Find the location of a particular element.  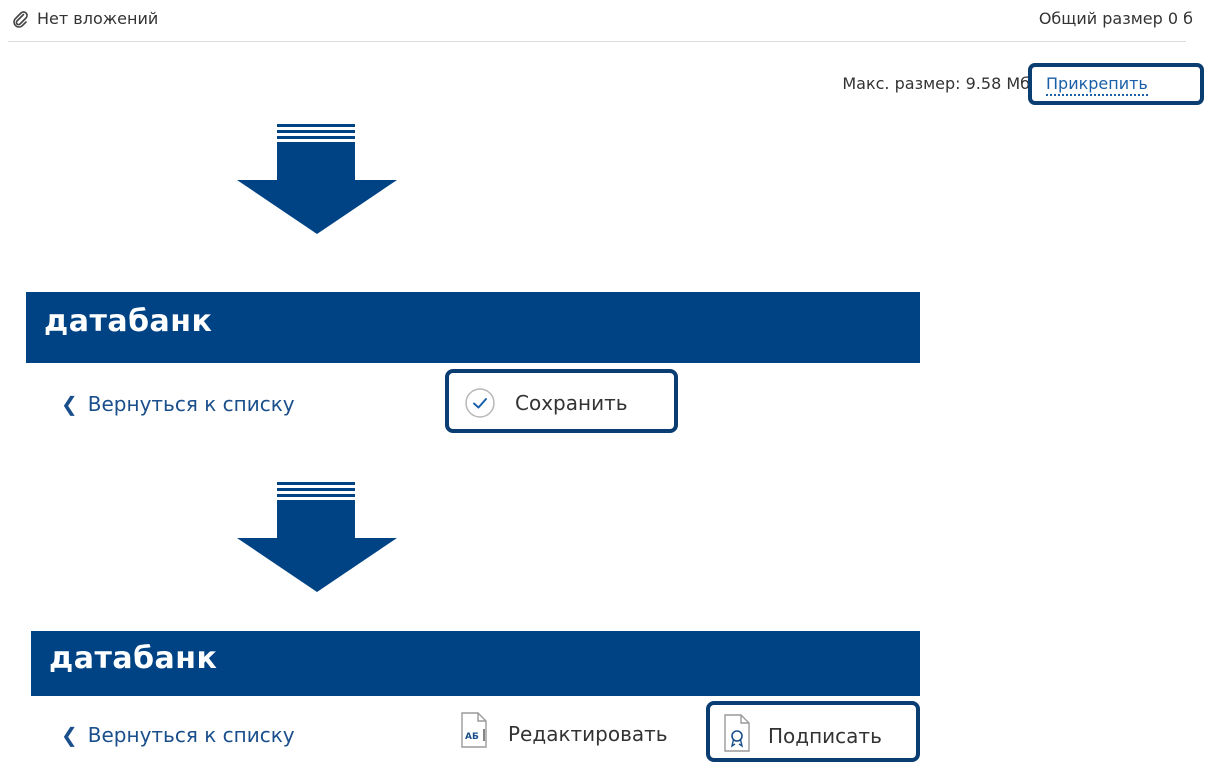

sign-button: Подписать is located at coordinates (813, 731).